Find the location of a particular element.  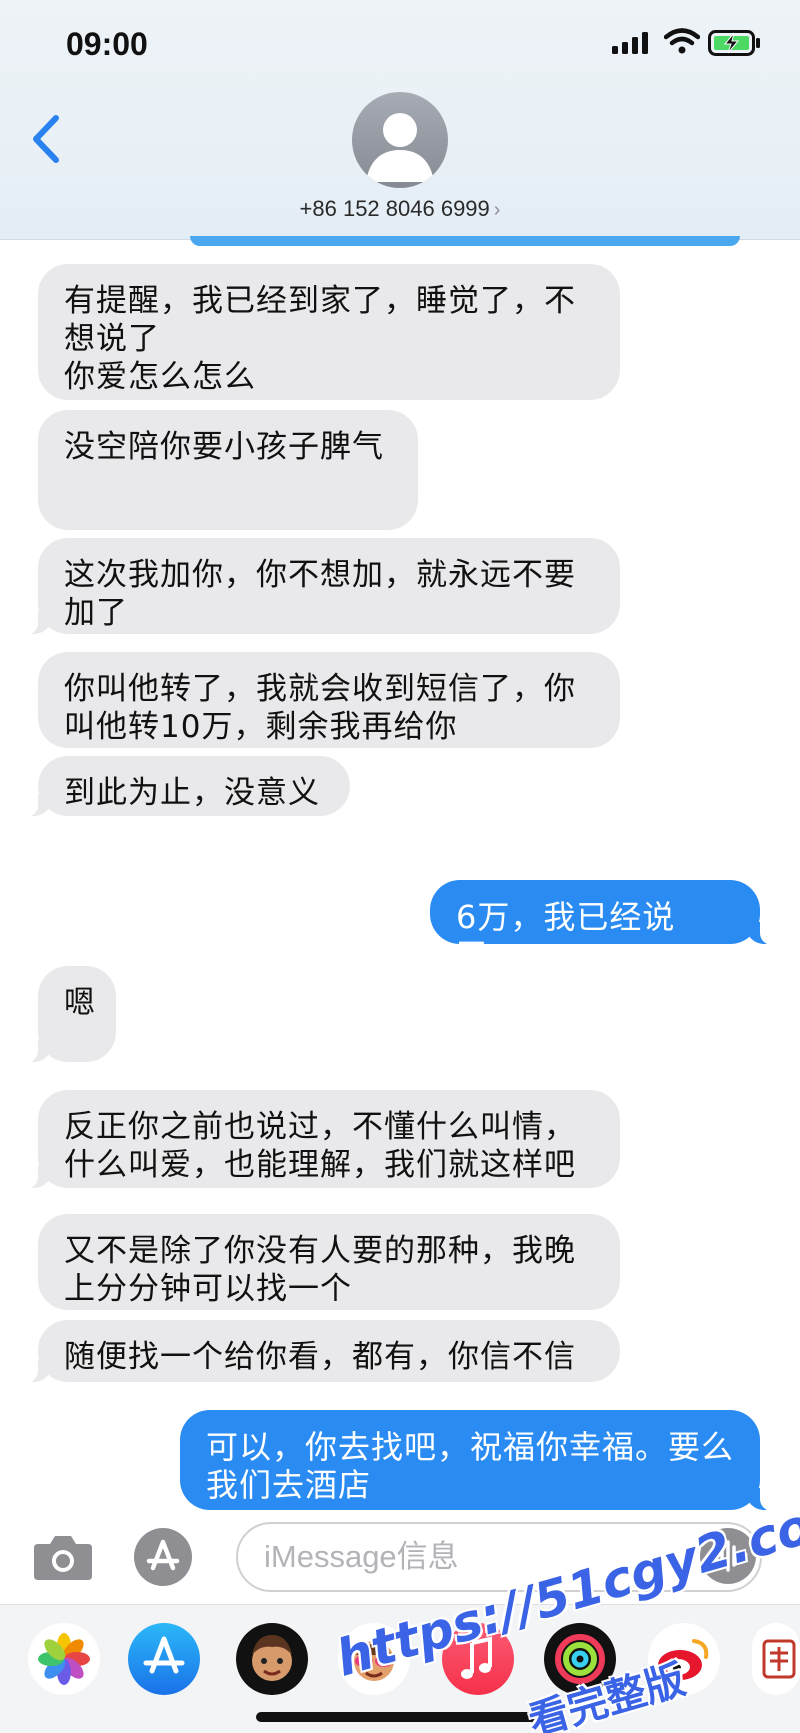

home-indicator is located at coordinates (401, 1717).